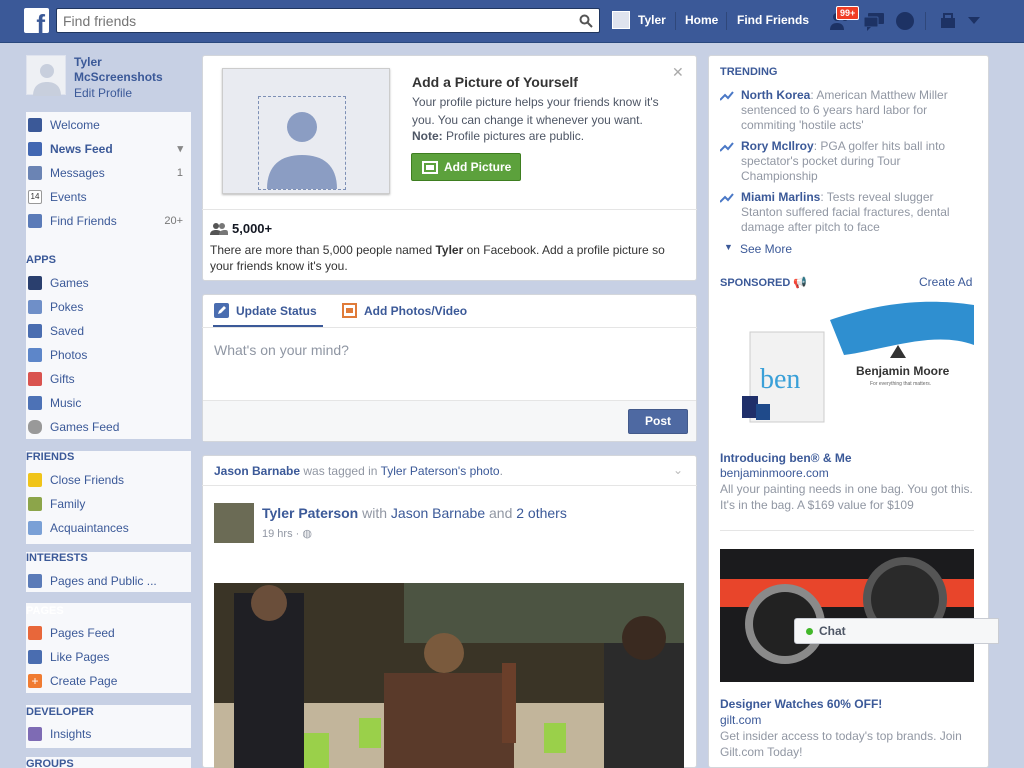 Image resolution: width=1024 pixels, height=768 pixels. Describe the element at coordinates (108, 125) in the screenshot. I see `sidebar-item-welcome: Welcome` at that location.